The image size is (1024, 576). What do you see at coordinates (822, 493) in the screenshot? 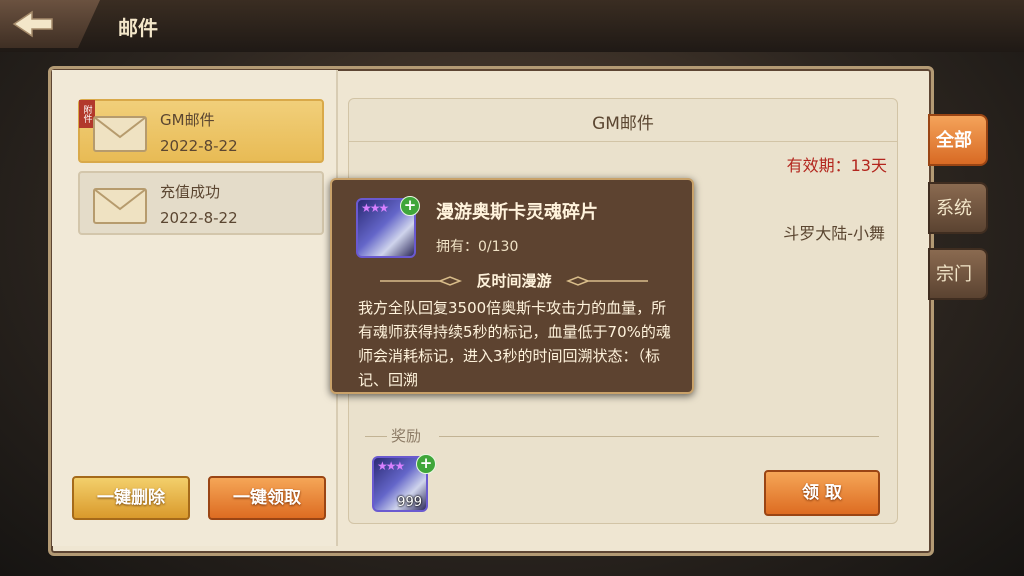
I see `claim-button: 领 取` at bounding box center [822, 493].